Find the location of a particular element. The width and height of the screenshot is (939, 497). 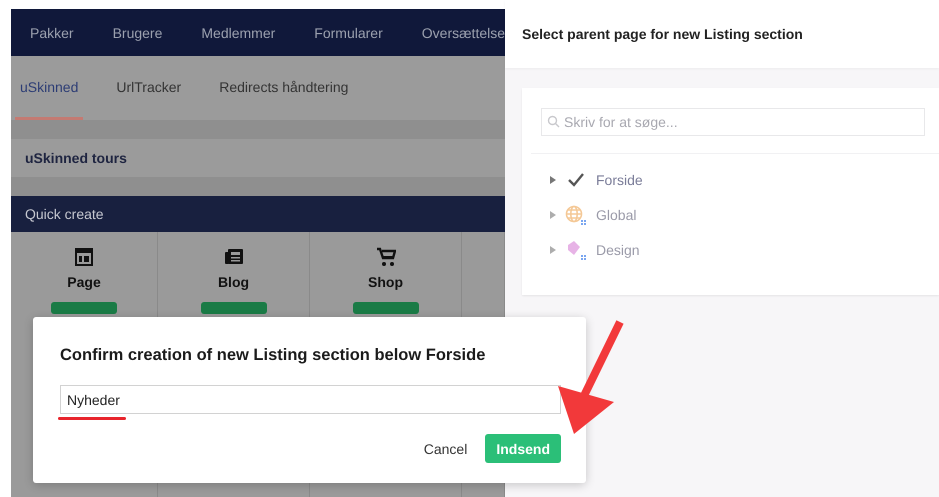

globe-icon is located at coordinates (576, 214).